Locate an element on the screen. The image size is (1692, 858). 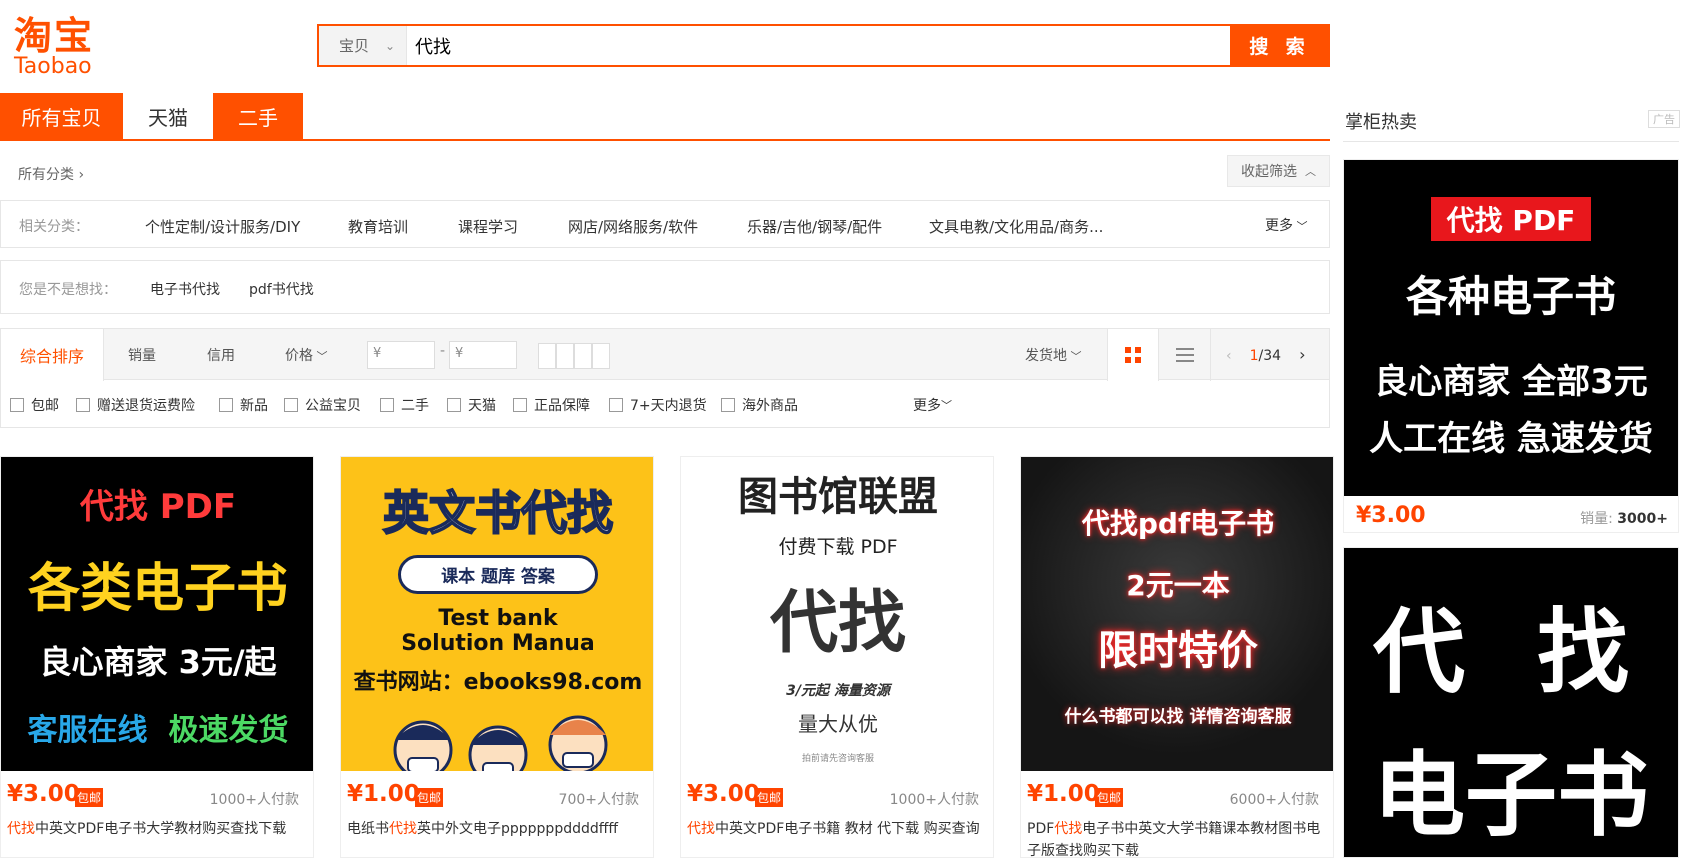
collapse-filter-button: 收起筛选 ︿ is located at coordinates (1278, 171).